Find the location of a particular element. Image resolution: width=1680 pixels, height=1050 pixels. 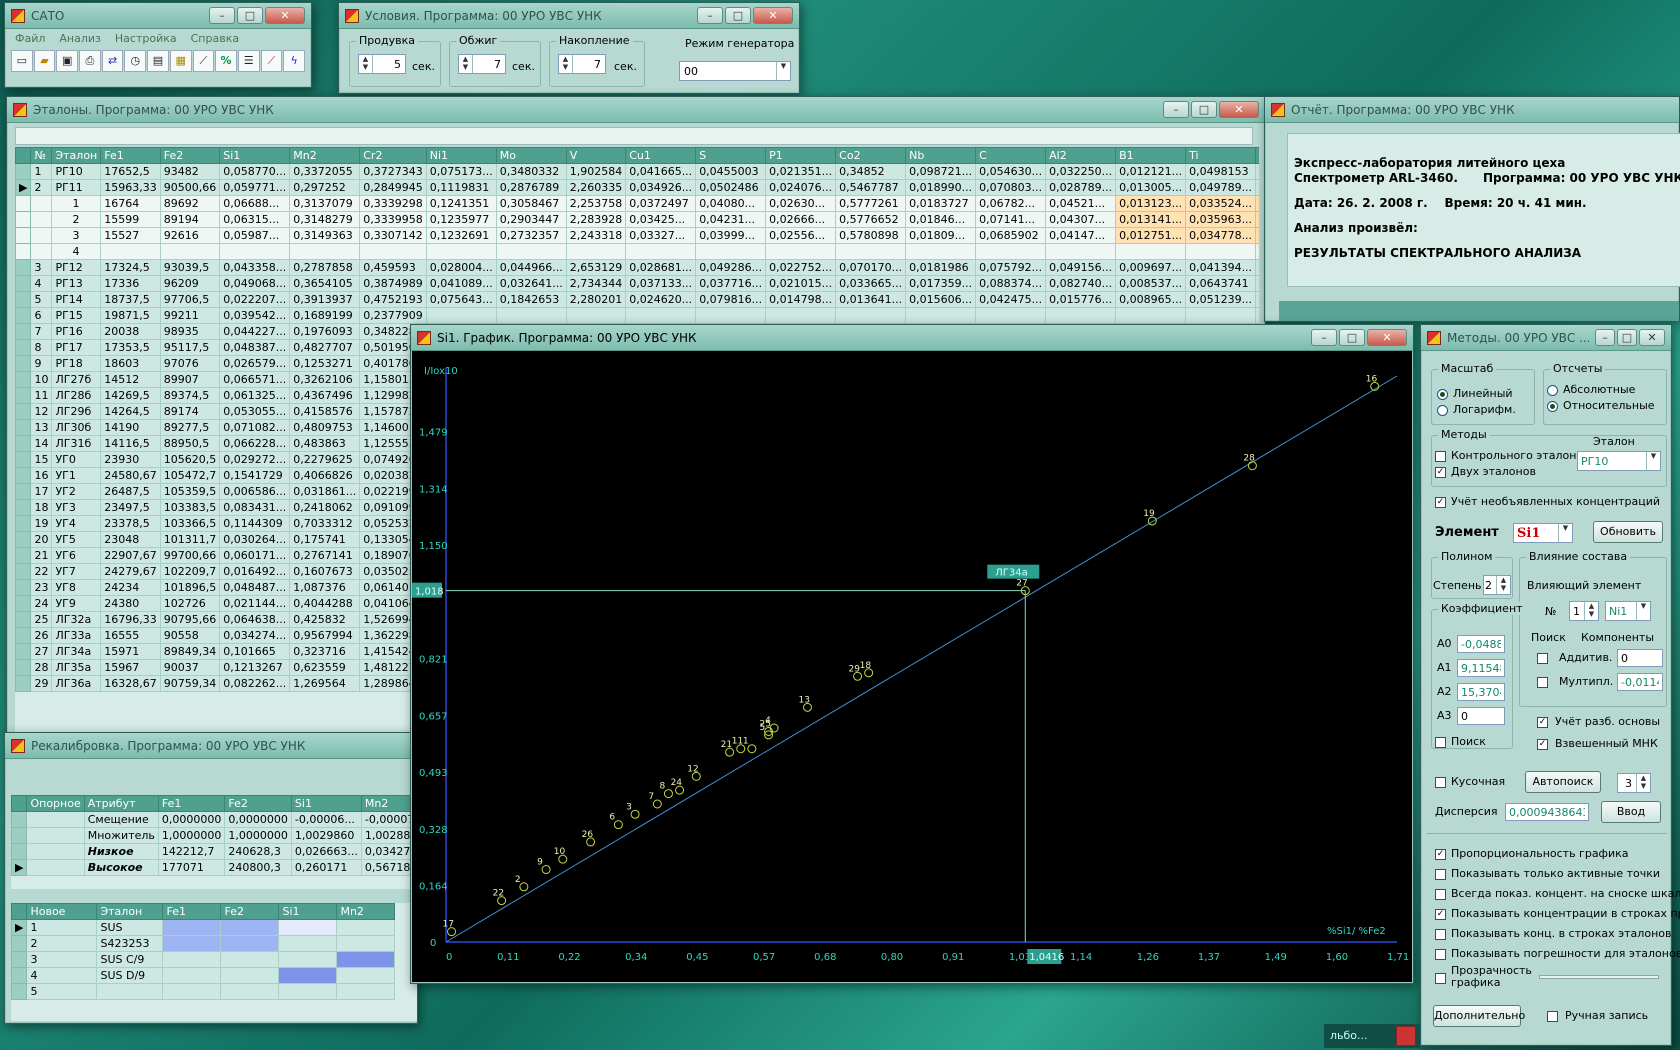

table-cell: 14190 is located at coordinates (130, 427).